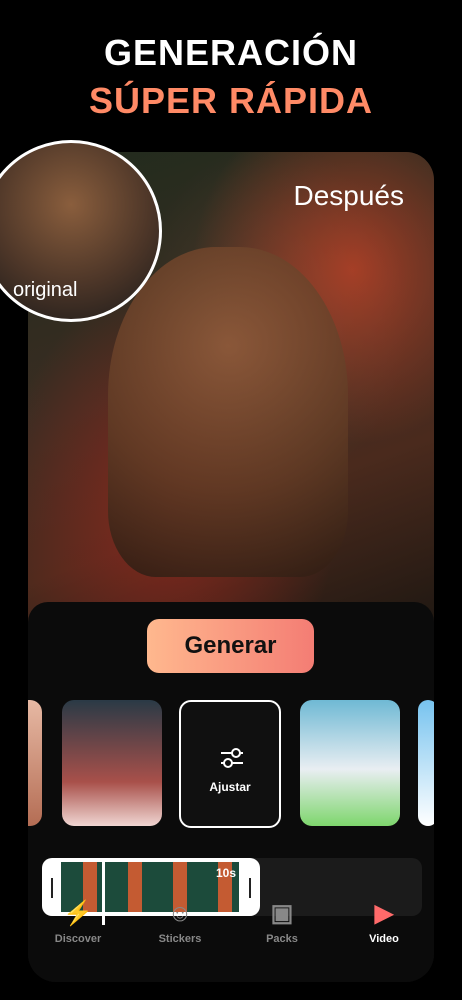  Describe the element at coordinates (230, 646) in the screenshot. I see `generate-button: Generar` at that location.